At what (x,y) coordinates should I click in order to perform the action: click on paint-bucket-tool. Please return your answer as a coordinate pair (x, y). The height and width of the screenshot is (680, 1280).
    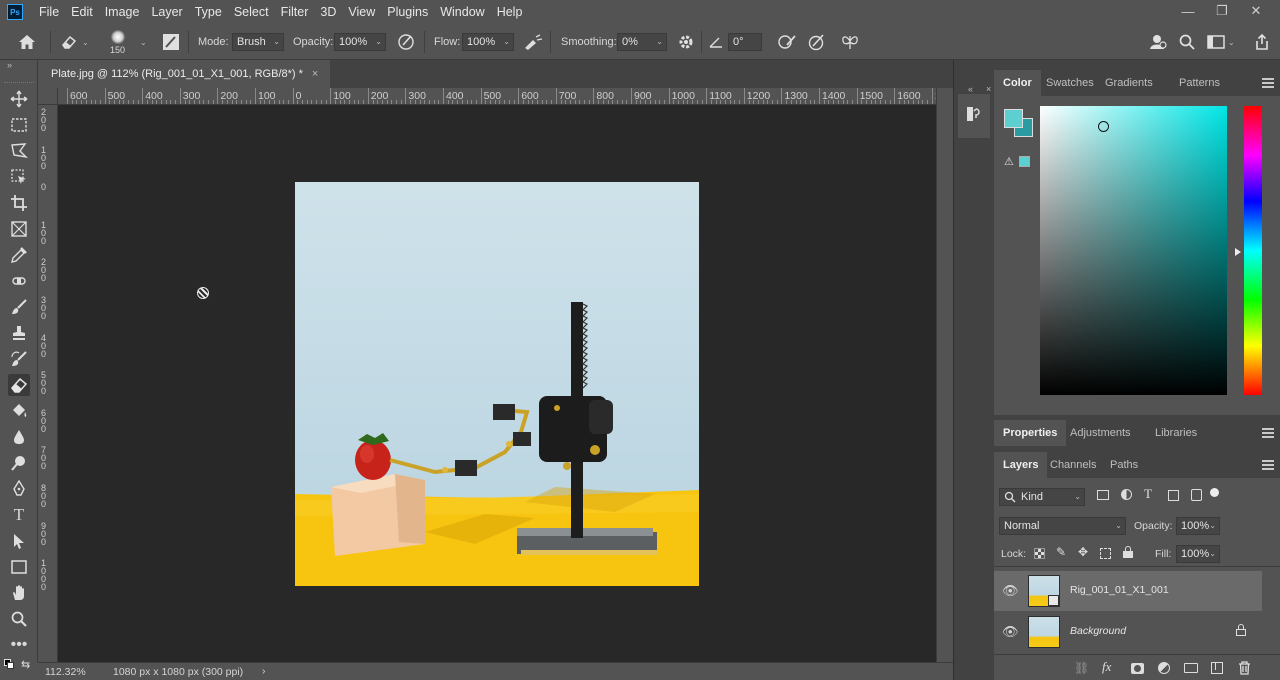
    Looking at the image, I should click on (19, 411).